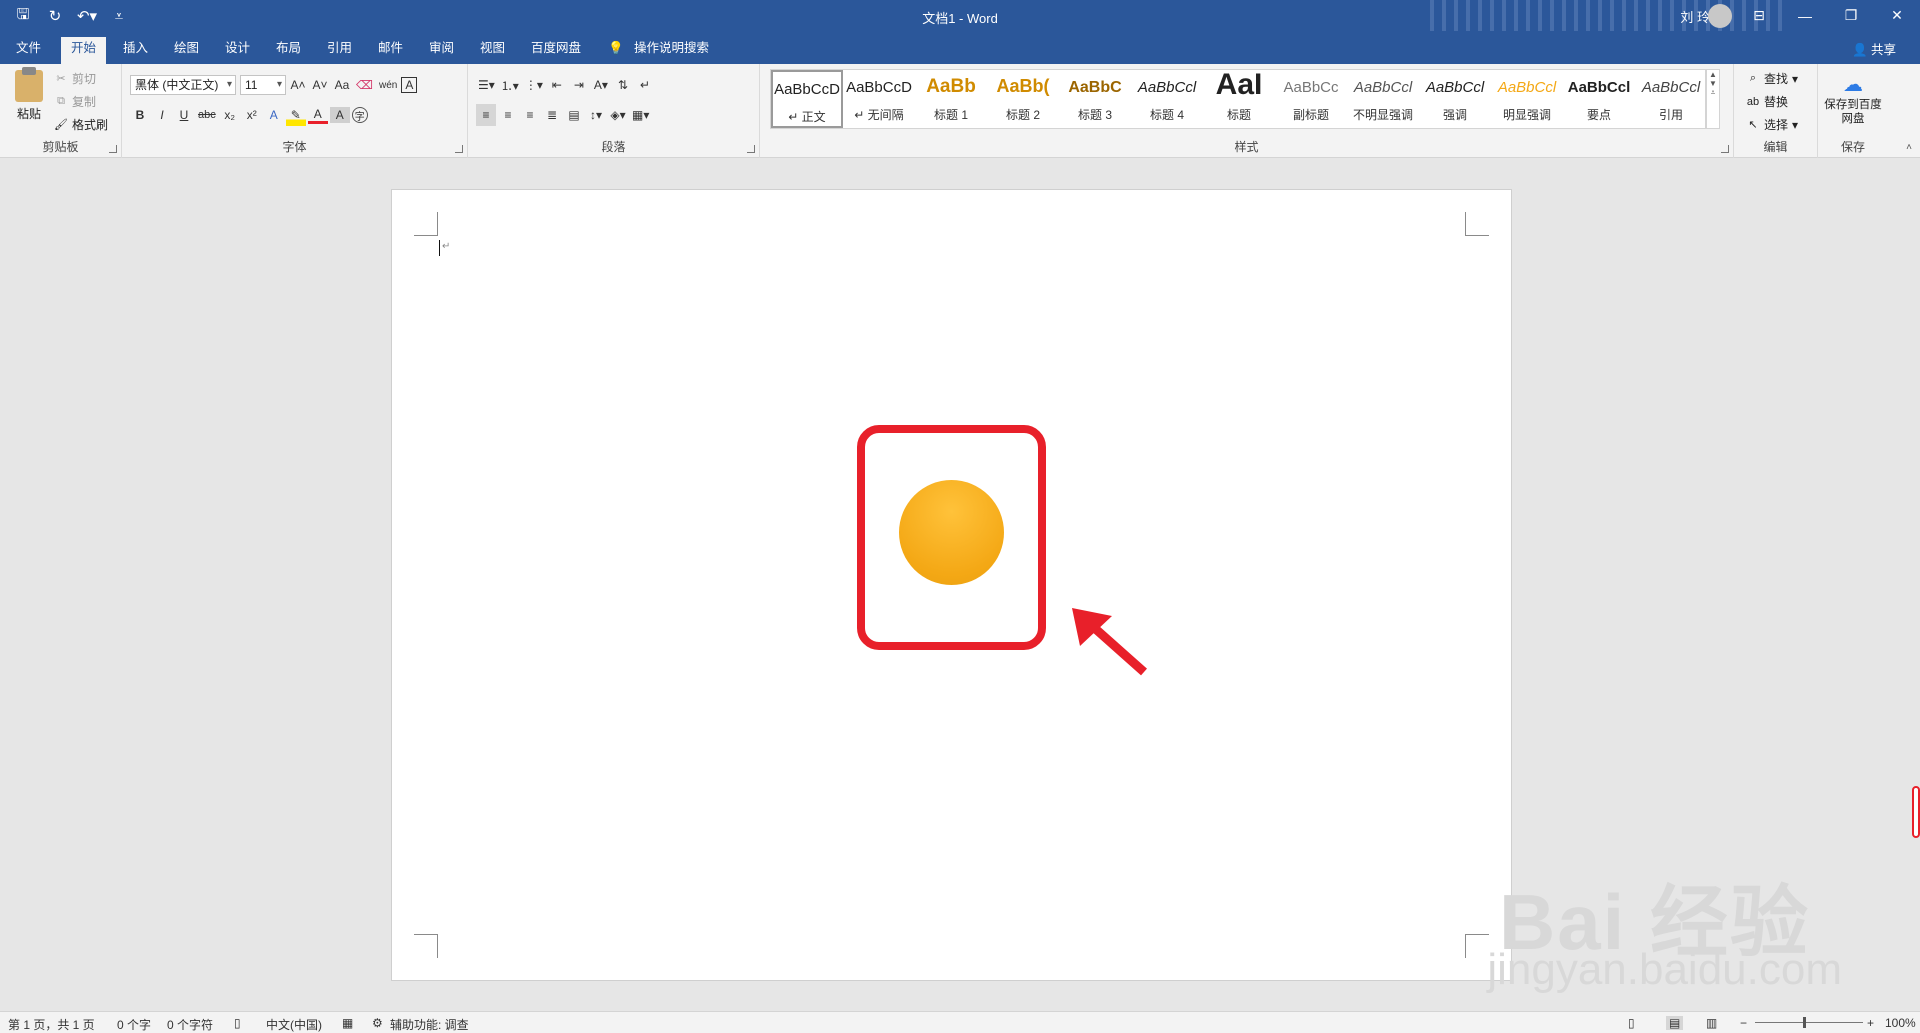 This screenshot has width=1920, height=1033. I want to click on tab-mailings: 邮件, so click(390, 51).